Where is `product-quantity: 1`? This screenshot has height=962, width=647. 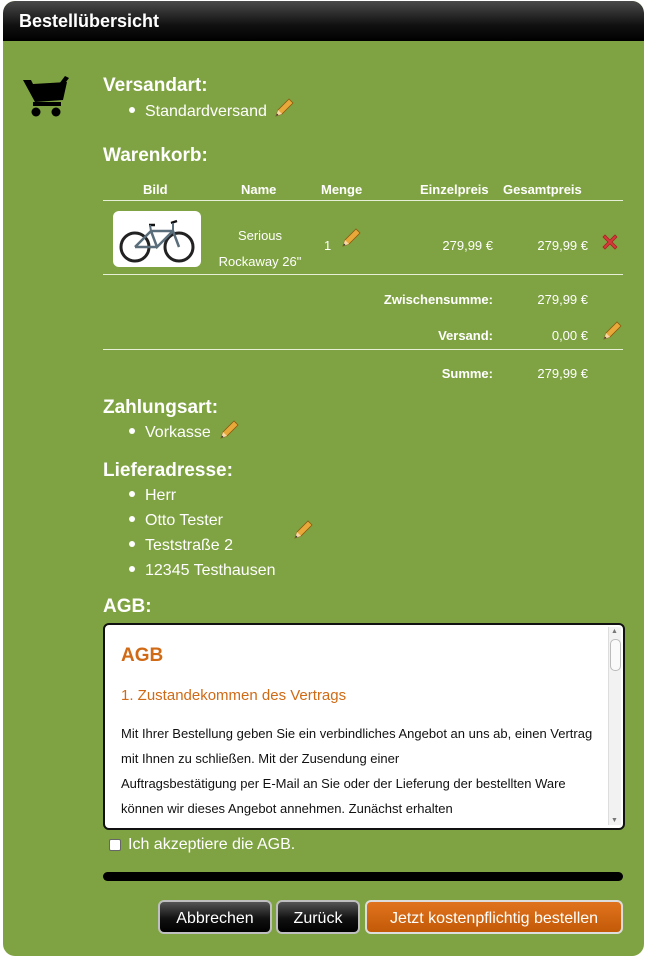 product-quantity: 1 is located at coordinates (328, 245).